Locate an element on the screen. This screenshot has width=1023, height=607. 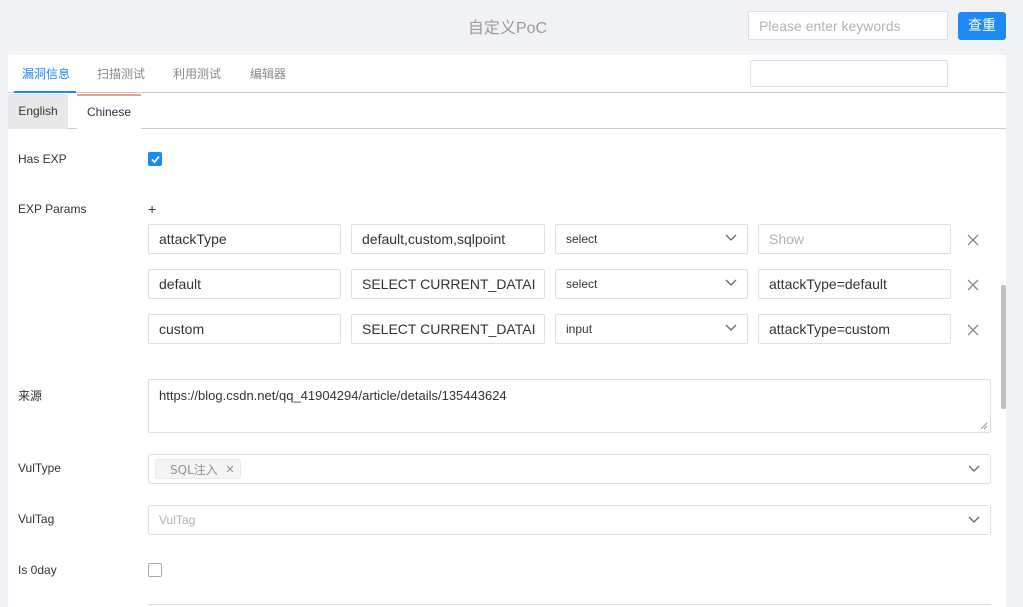
has-exp-checkbox is located at coordinates (155, 159).